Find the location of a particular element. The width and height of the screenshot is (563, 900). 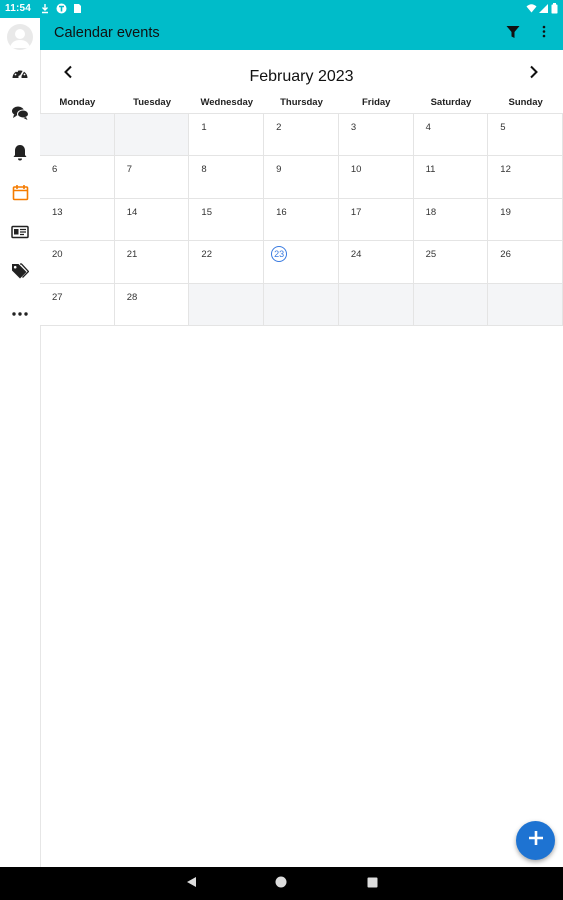

avatar is located at coordinates (20, 37).